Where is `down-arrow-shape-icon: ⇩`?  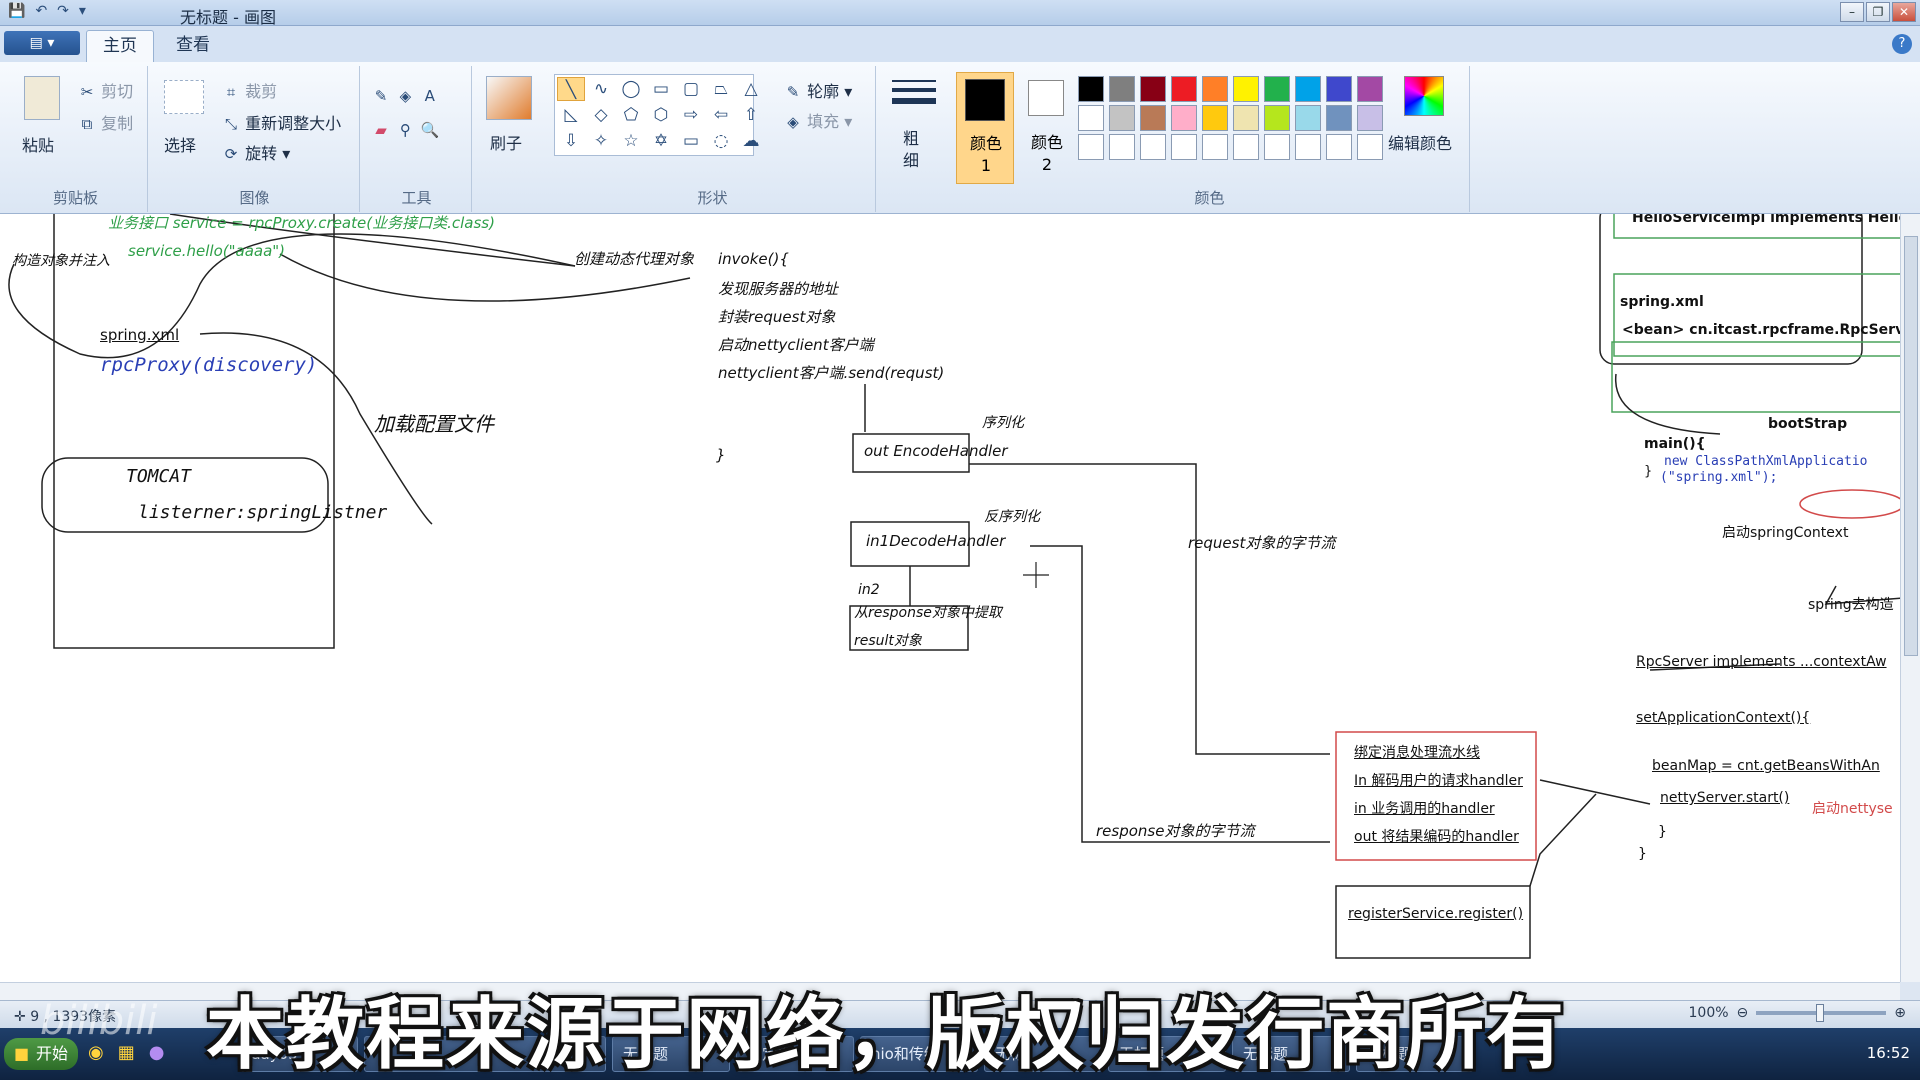 down-arrow-shape-icon: ⇩ is located at coordinates (571, 141).